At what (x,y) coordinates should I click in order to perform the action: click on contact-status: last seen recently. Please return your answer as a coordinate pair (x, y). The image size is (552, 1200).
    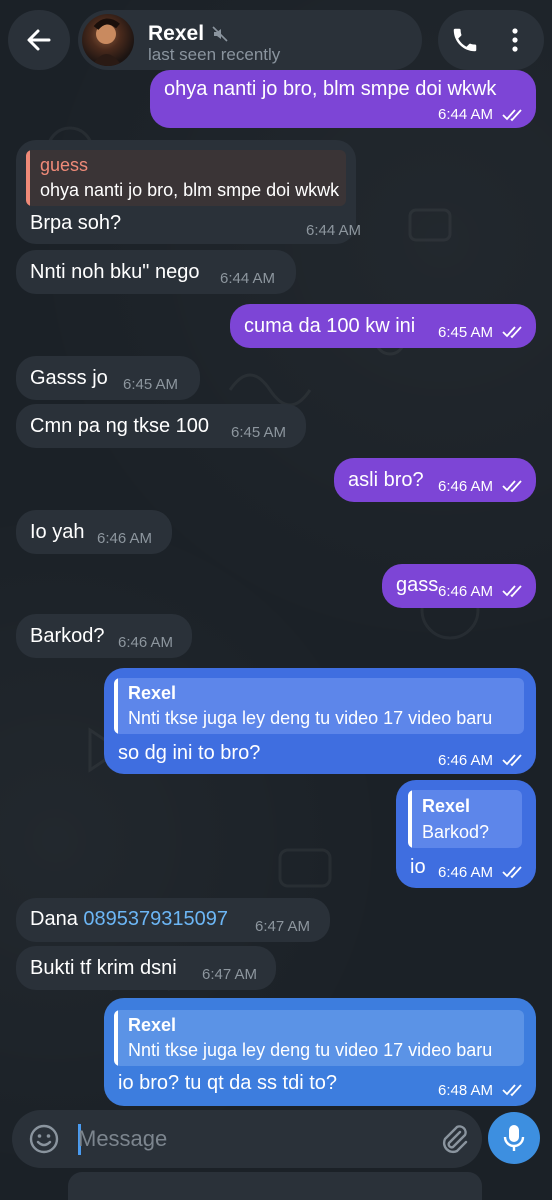
    Looking at the image, I should click on (214, 54).